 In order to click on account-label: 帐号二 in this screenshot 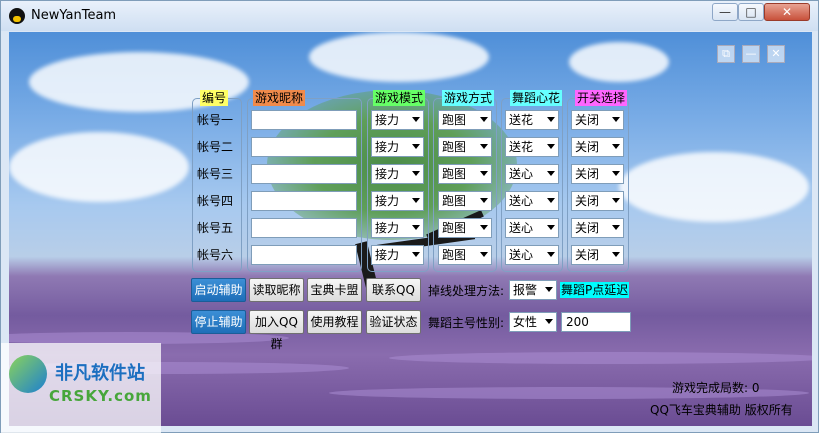, I will do `click(215, 147)`.